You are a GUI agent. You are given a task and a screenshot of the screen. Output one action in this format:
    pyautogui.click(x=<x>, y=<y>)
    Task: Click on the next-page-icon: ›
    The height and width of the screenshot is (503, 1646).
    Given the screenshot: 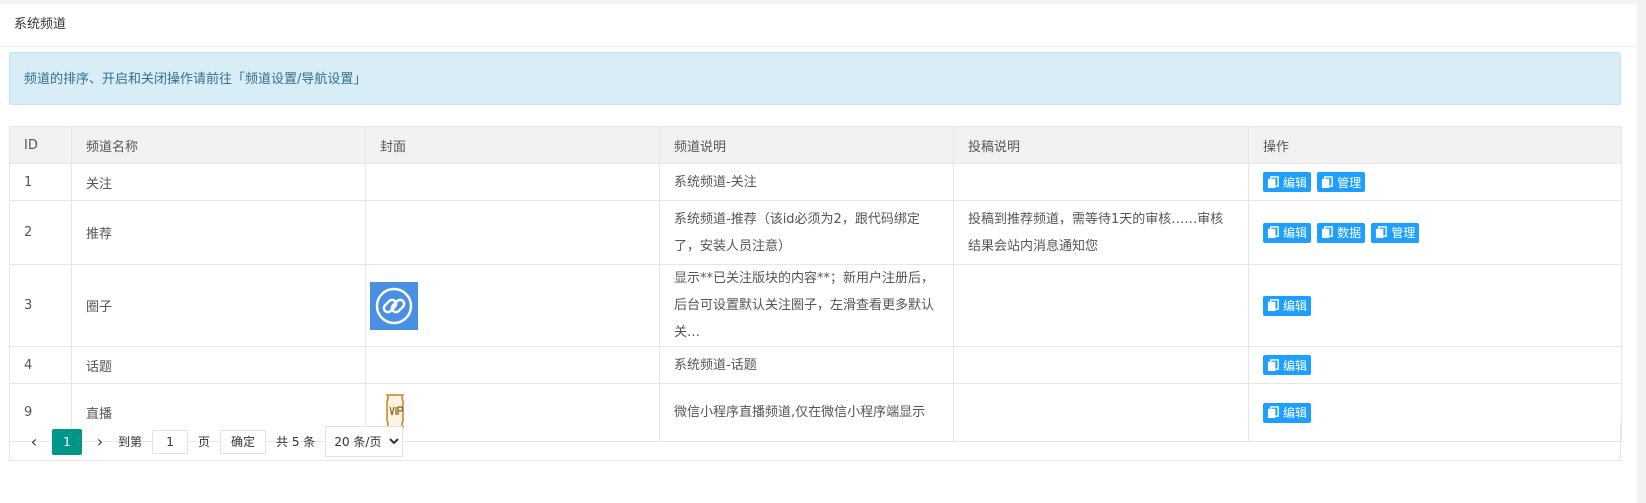 What is the action you would take?
    pyautogui.click(x=100, y=442)
    